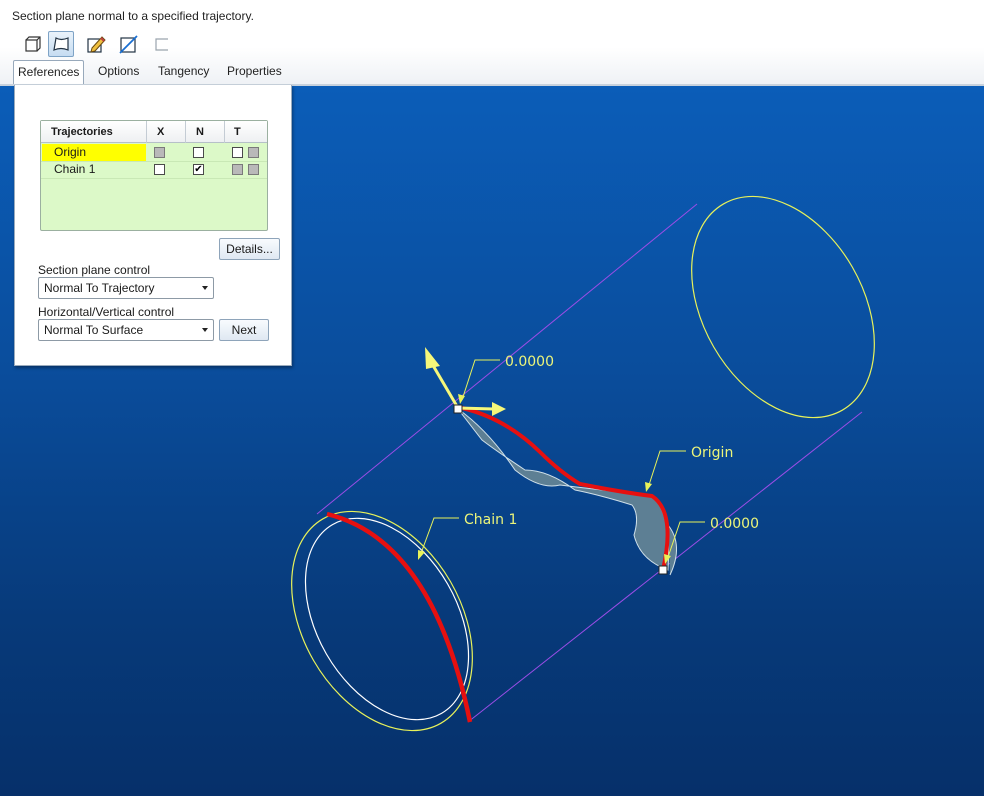  I want to click on chain-leader, so click(439, 537).